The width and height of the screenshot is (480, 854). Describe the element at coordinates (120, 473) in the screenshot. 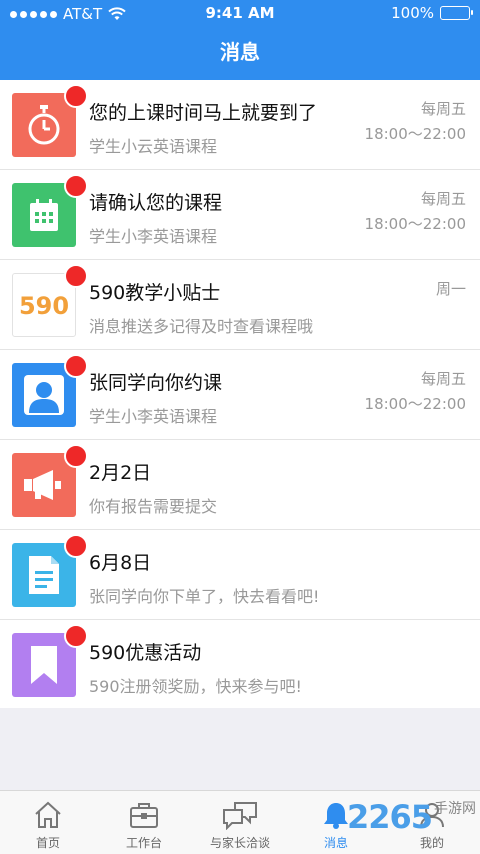

I see `message-title: 2月2日` at that location.